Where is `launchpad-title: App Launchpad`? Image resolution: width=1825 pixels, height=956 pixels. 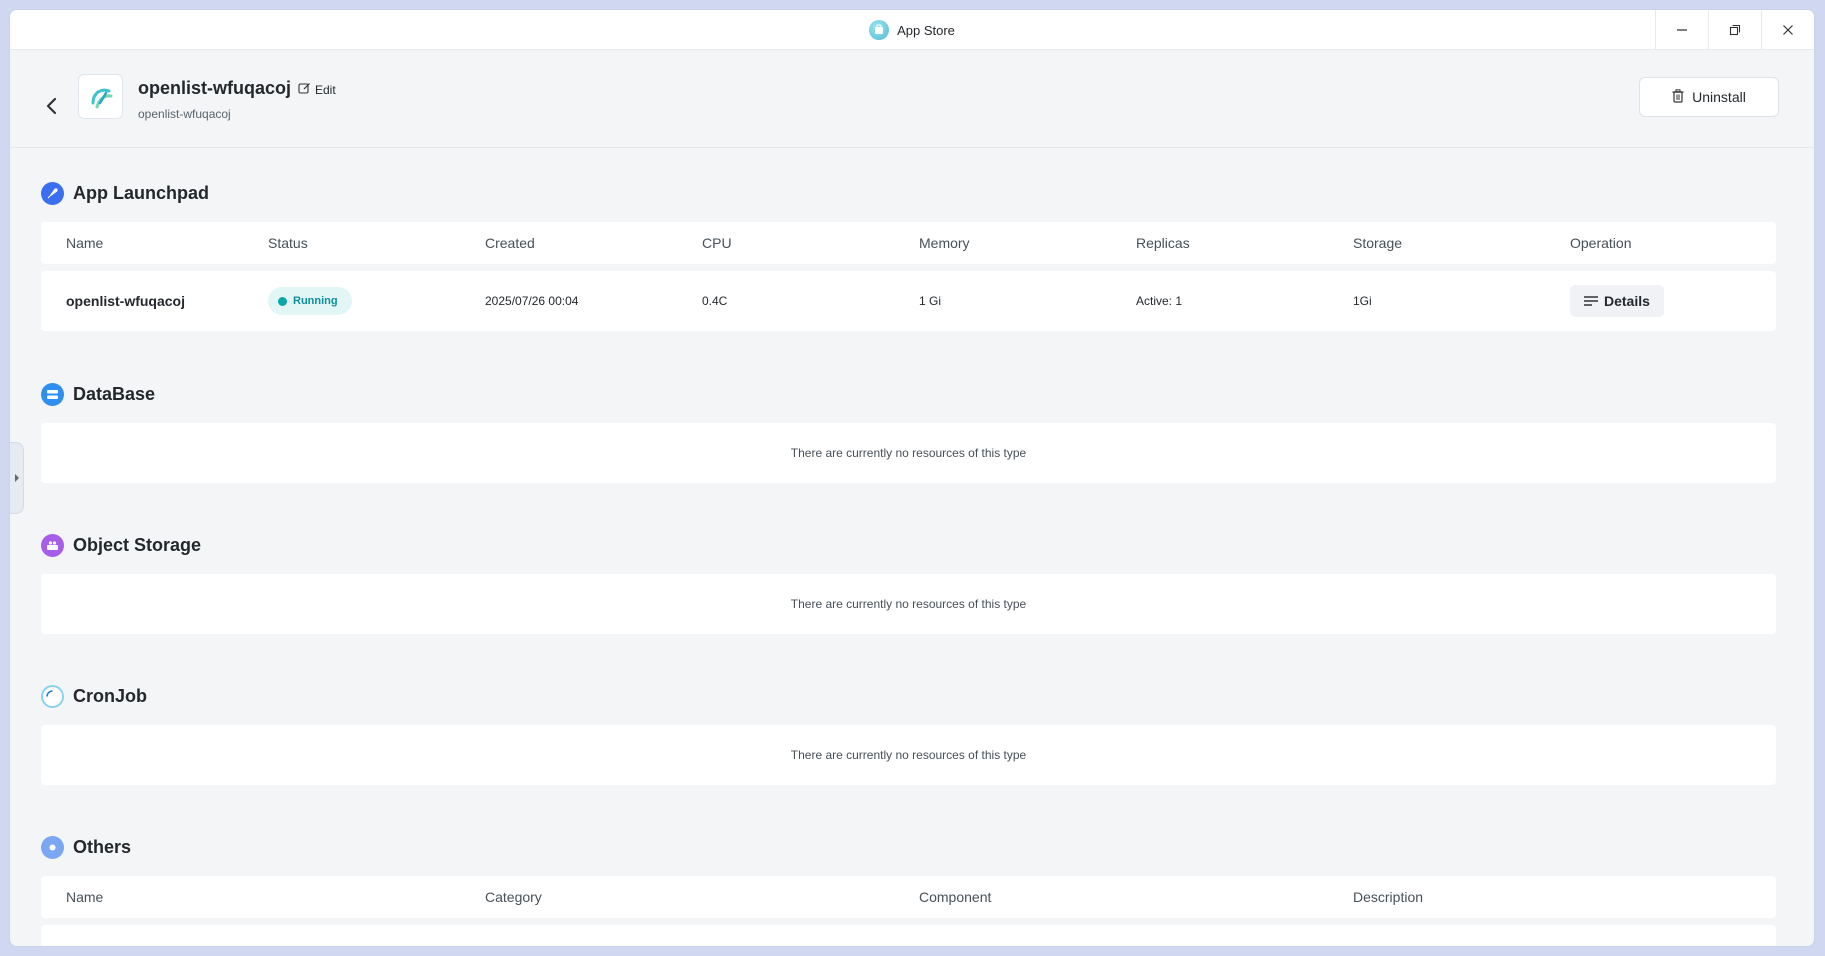 launchpad-title: App Launchpad is located at coordinates (141, 192).